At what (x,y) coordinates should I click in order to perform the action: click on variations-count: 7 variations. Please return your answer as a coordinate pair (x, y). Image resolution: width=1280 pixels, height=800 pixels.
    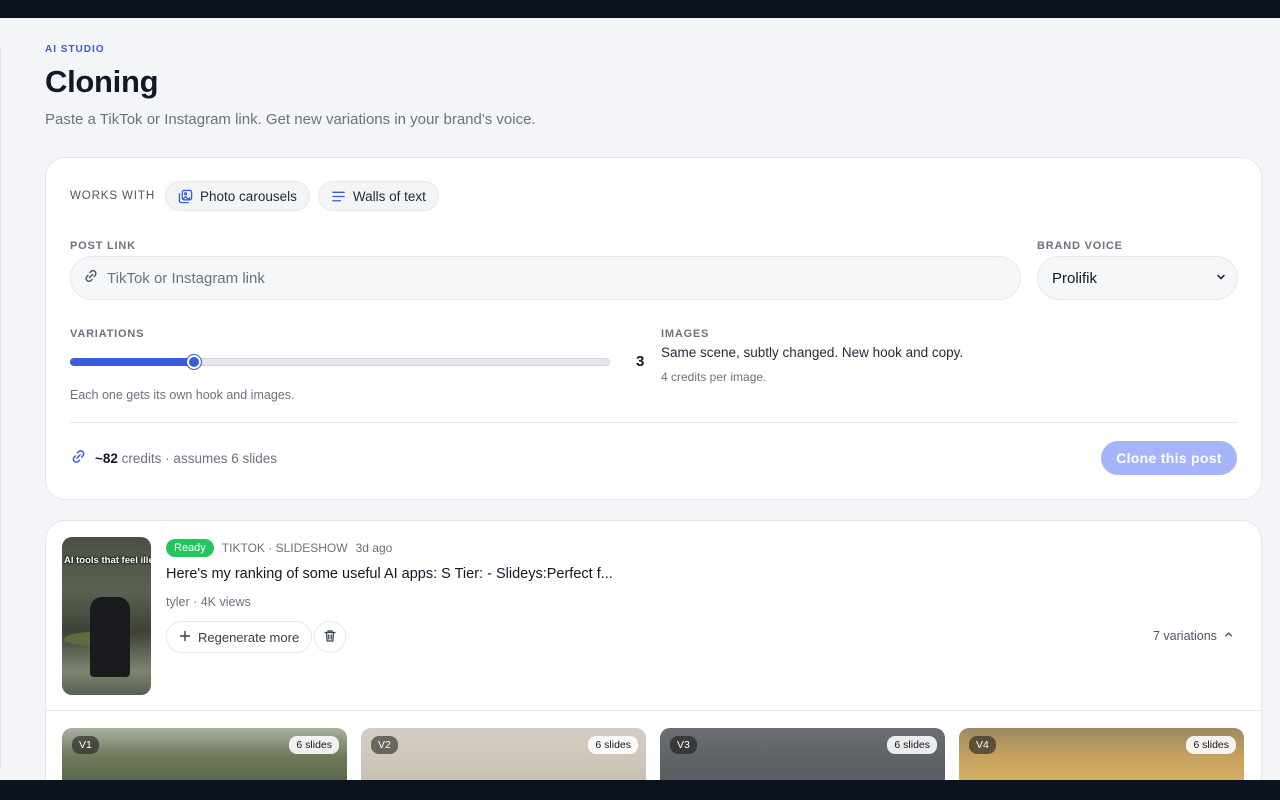
    Looking at the image, I should click on (1185, 636).